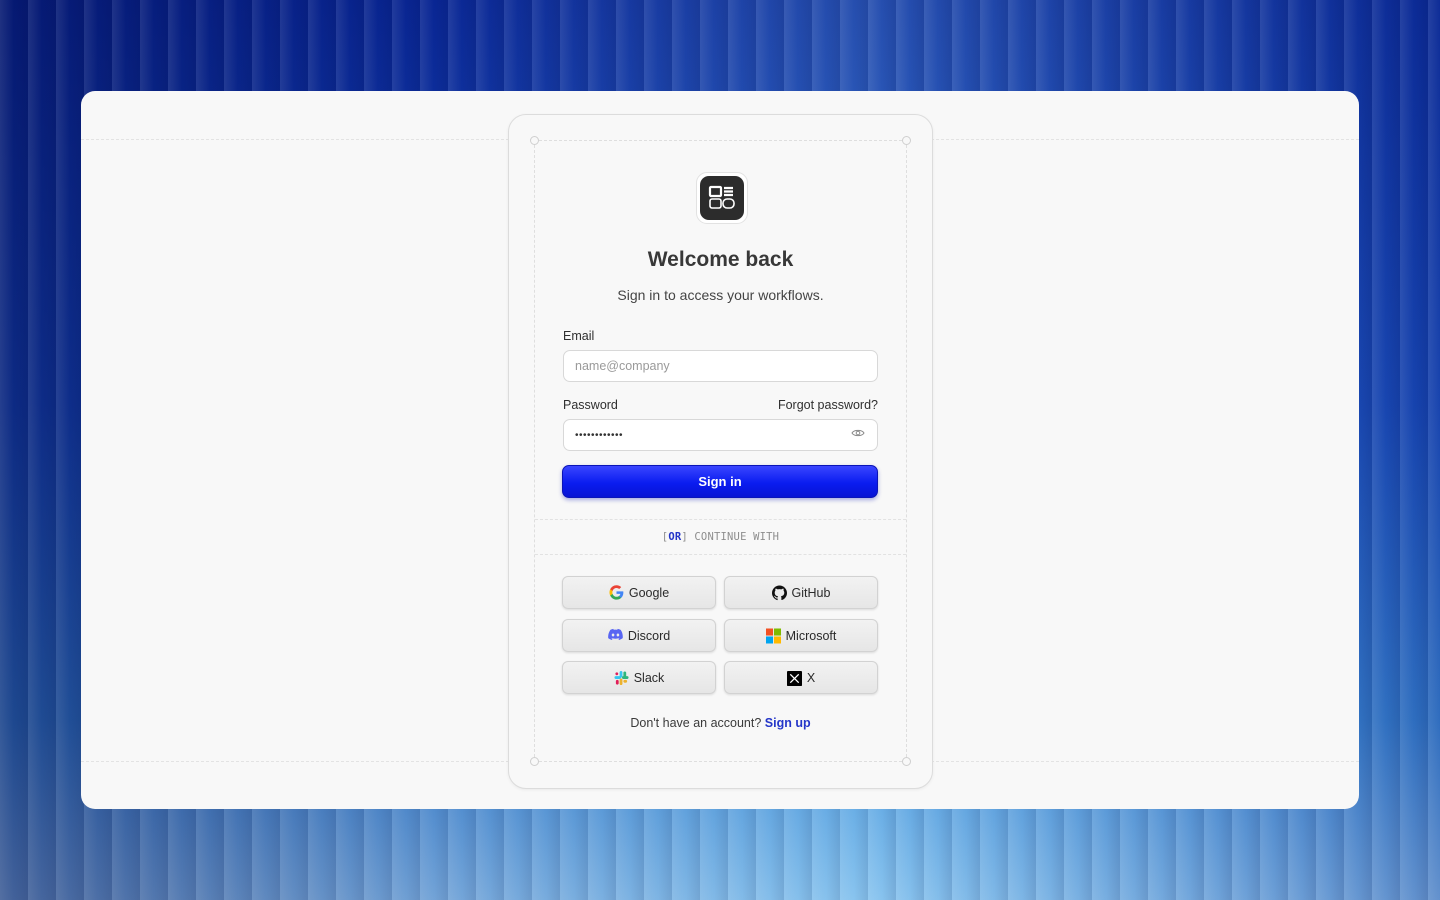 The width and height of the screenshot is (1440, 900). I want to click on page-title: Welcome back, so click(720, 259).